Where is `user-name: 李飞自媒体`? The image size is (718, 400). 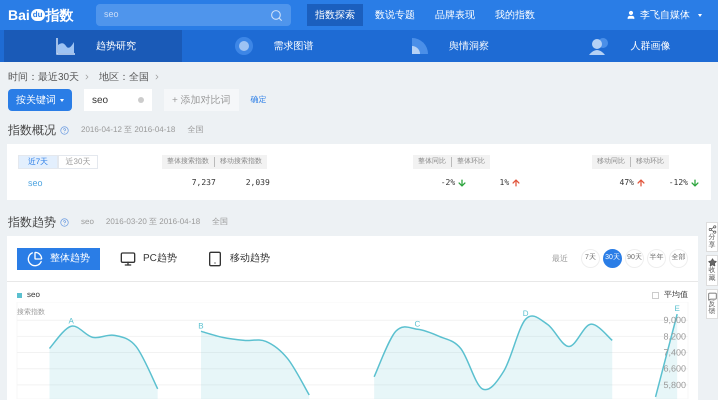 user-name: 李飞自媒体 is located at coordinates (665, 15).